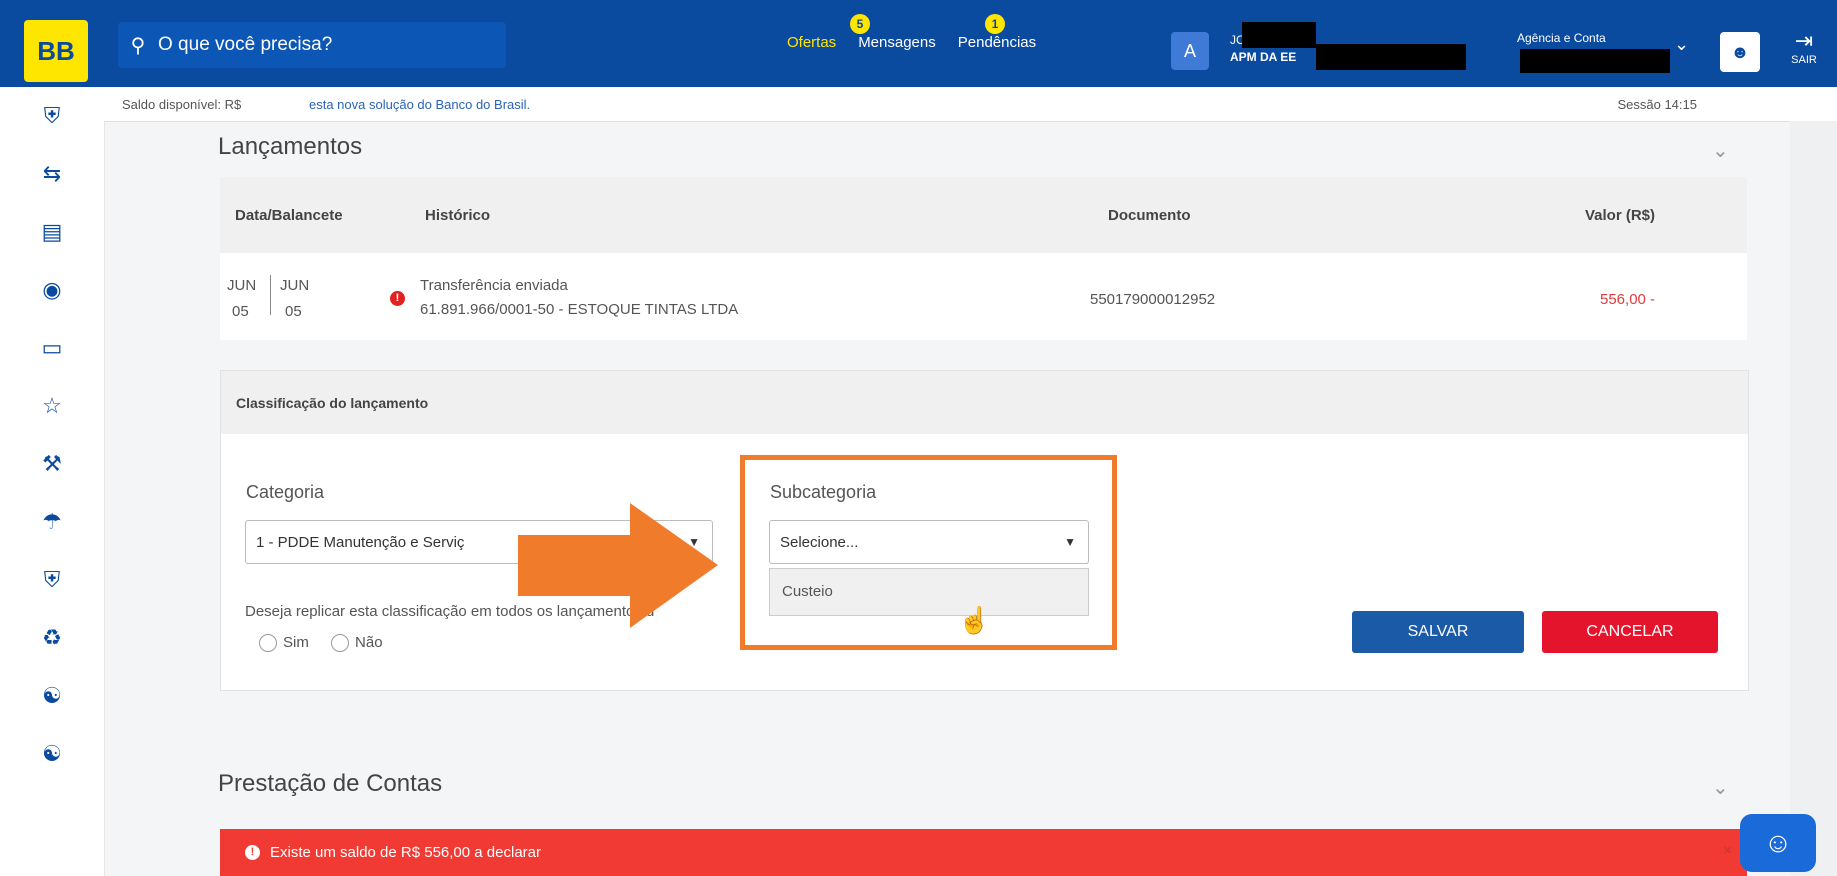 The image size is (1837, 876). I want to click on close-icon: ×, so click(1727, 850).